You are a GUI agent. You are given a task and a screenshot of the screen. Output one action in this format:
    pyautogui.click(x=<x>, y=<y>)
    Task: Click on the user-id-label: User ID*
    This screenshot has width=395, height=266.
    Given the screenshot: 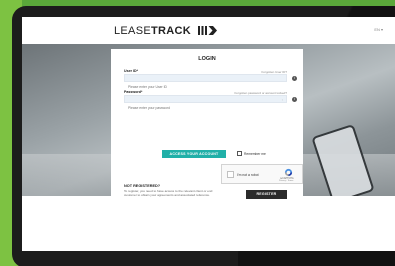 What is the action you would take?
    pyautogui.click(x=131, y=71)
    